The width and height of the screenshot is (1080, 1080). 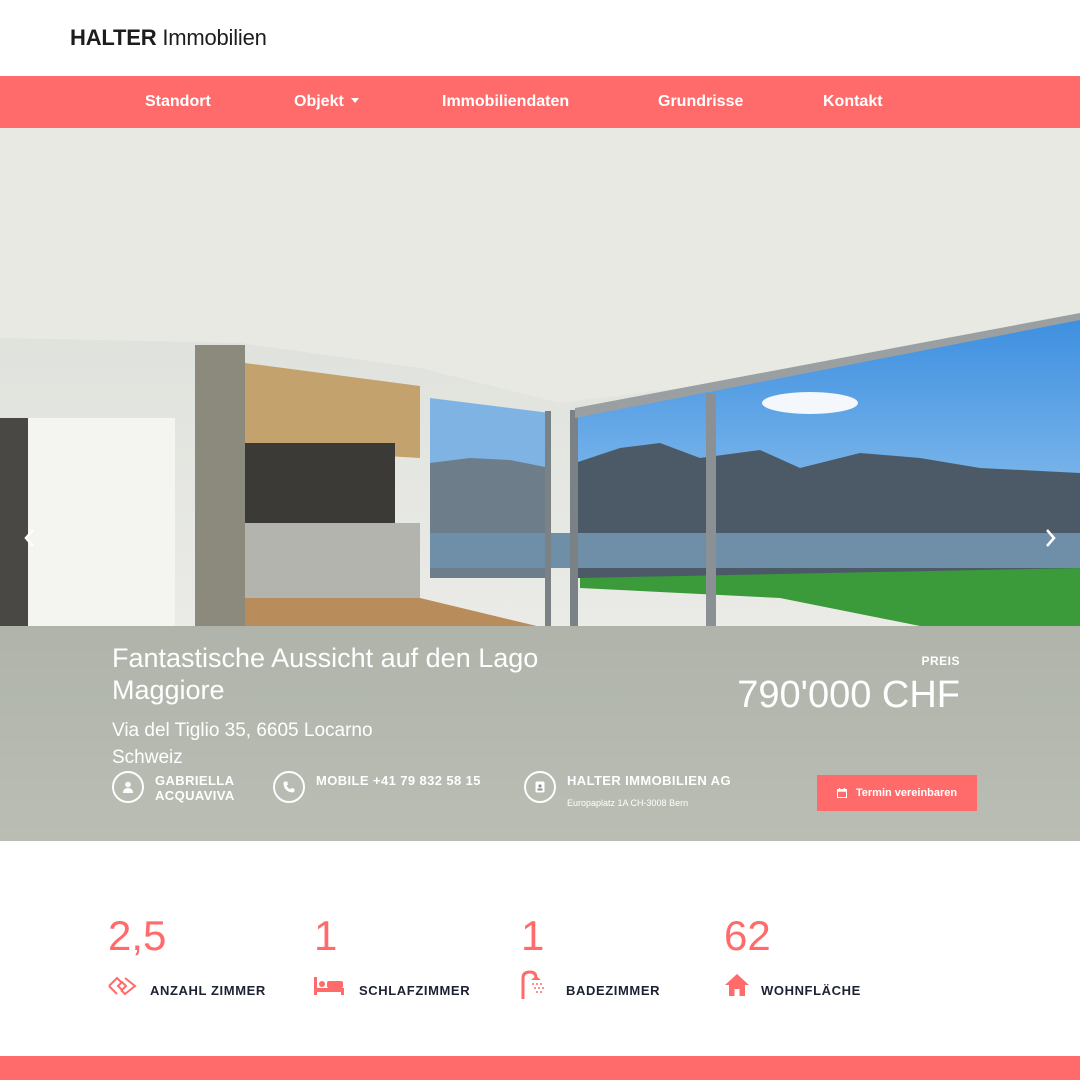 What do you see at coordinates (137, 935) in the screenshot?
I see `stat-rooms-value: 2,5` at bounding box center [137, 935].